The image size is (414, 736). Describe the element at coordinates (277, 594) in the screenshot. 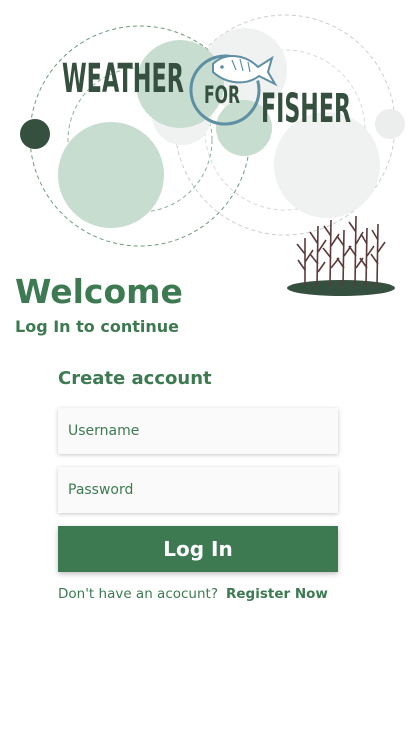

I see `register-now-link: Register Now` at that location.